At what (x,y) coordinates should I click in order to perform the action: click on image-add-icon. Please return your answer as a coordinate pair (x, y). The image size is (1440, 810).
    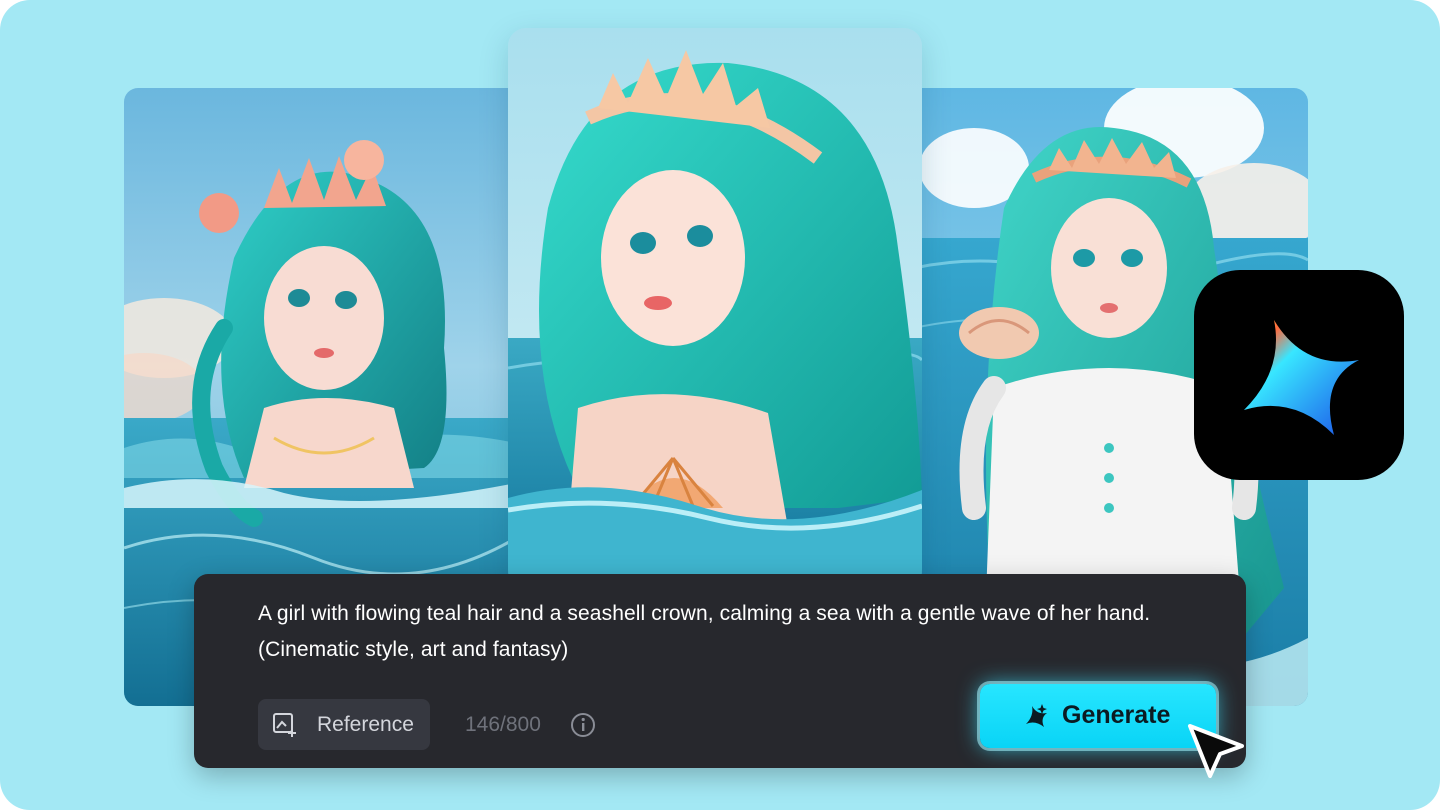
    Looking at the image, I should click on (284, 725).